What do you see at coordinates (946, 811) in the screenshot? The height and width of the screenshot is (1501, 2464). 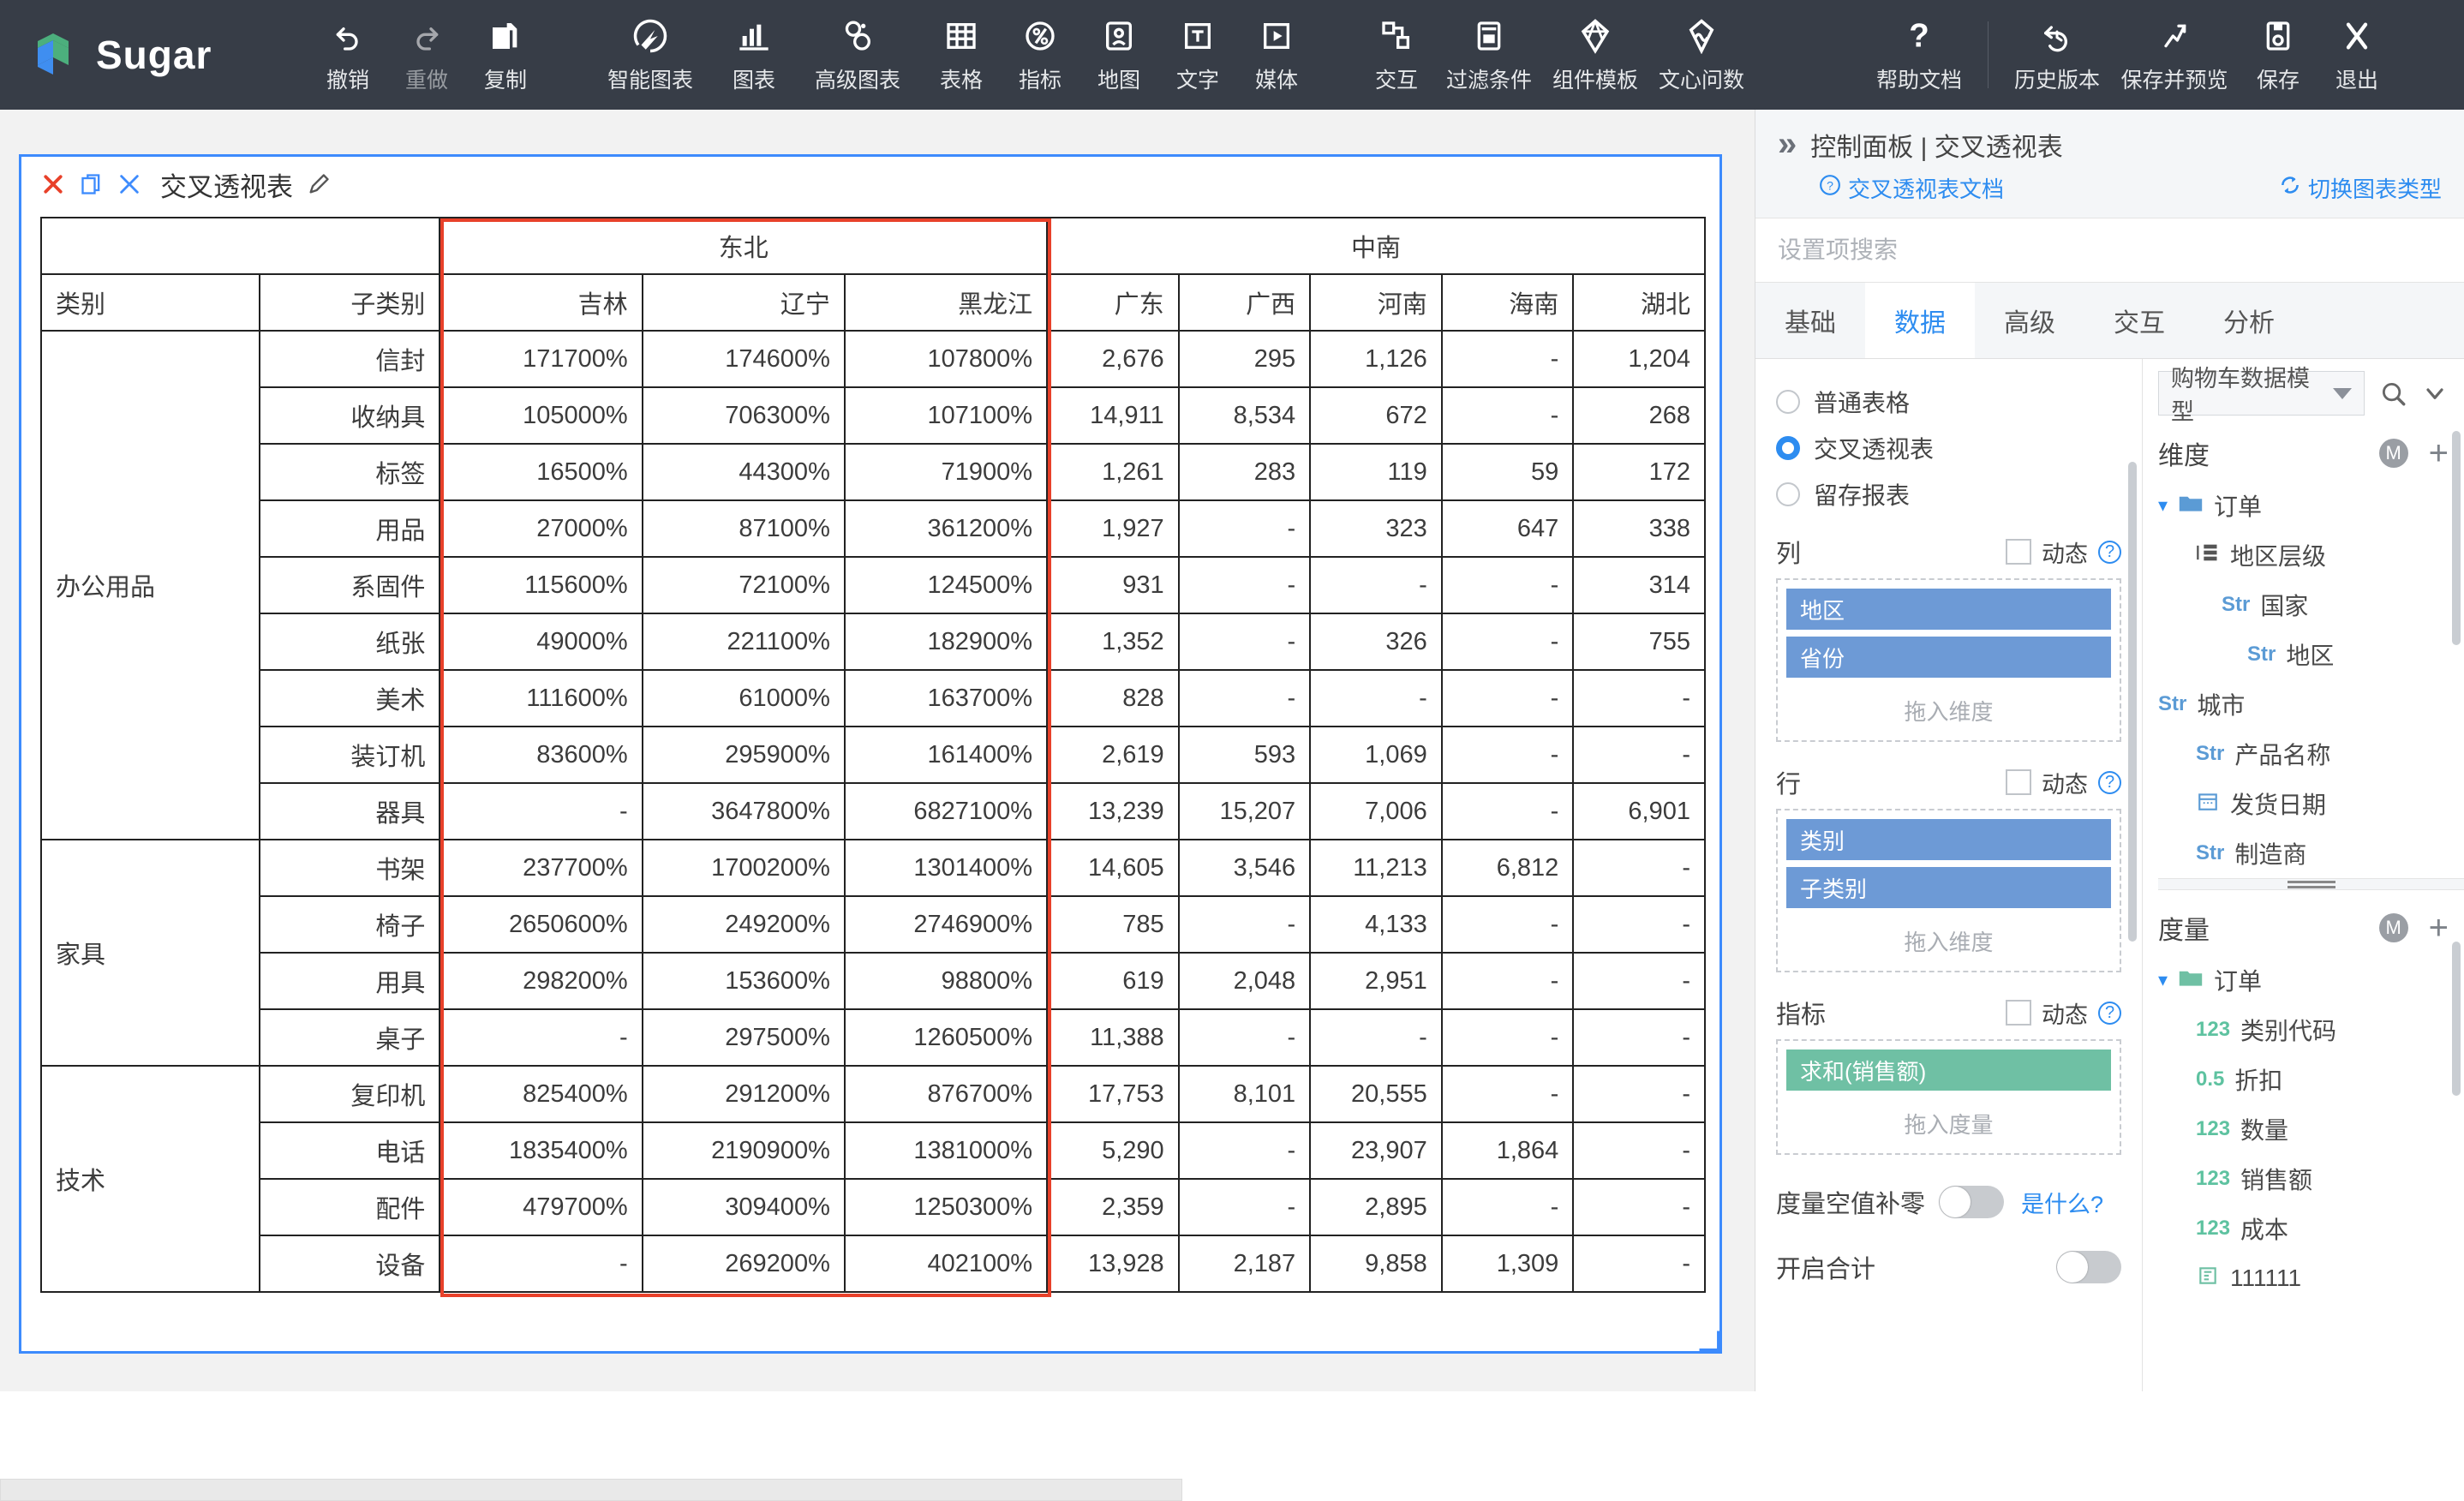 I see `value-cell: 6827100%` at bounding box center [946, 811].